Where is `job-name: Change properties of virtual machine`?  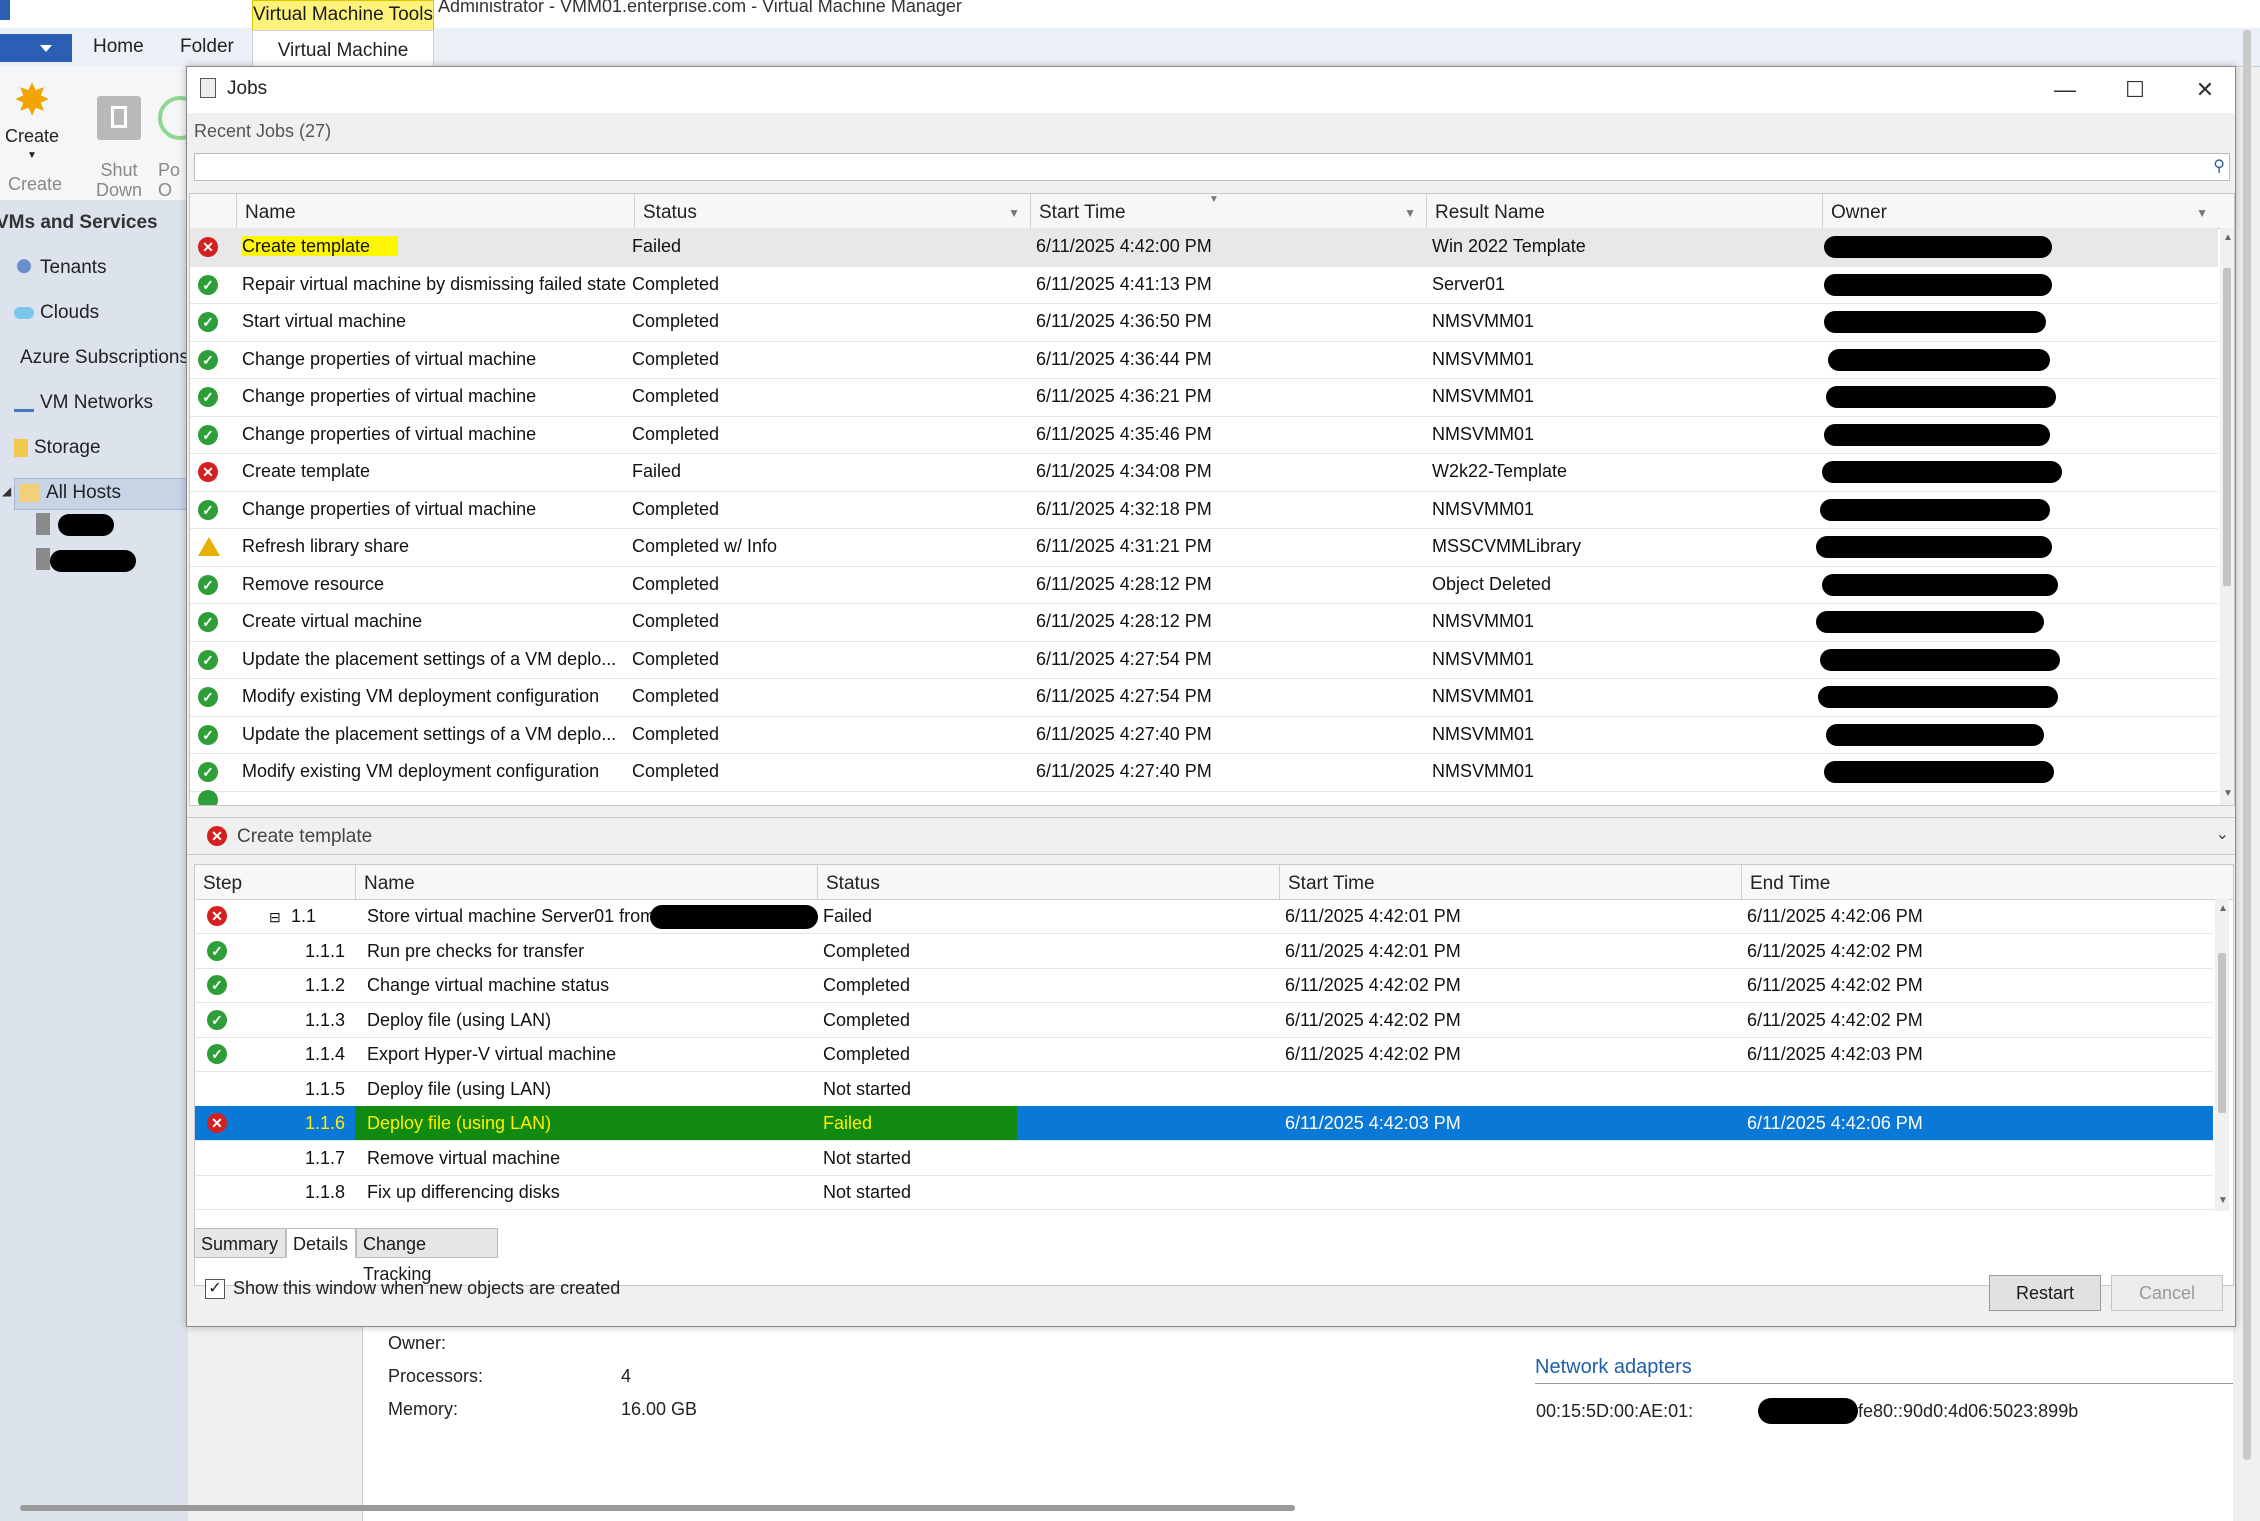
job-name: Change properties of virtual machine is located at coordinates (389, 358).